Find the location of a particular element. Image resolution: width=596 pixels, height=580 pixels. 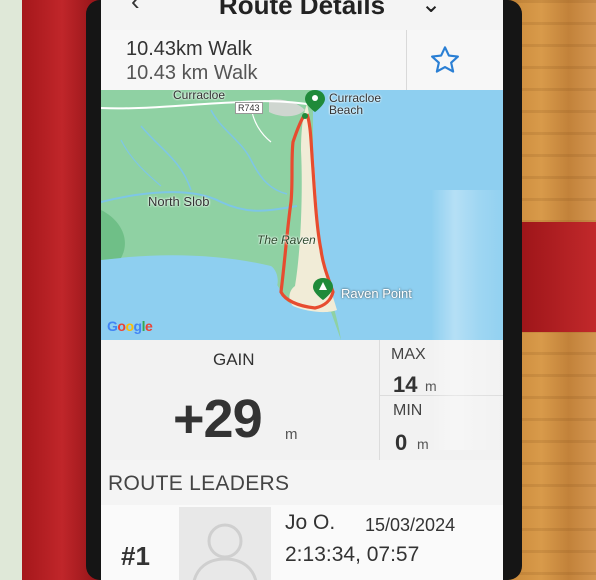

max-label: MAX is located at coordinates (408, 354).